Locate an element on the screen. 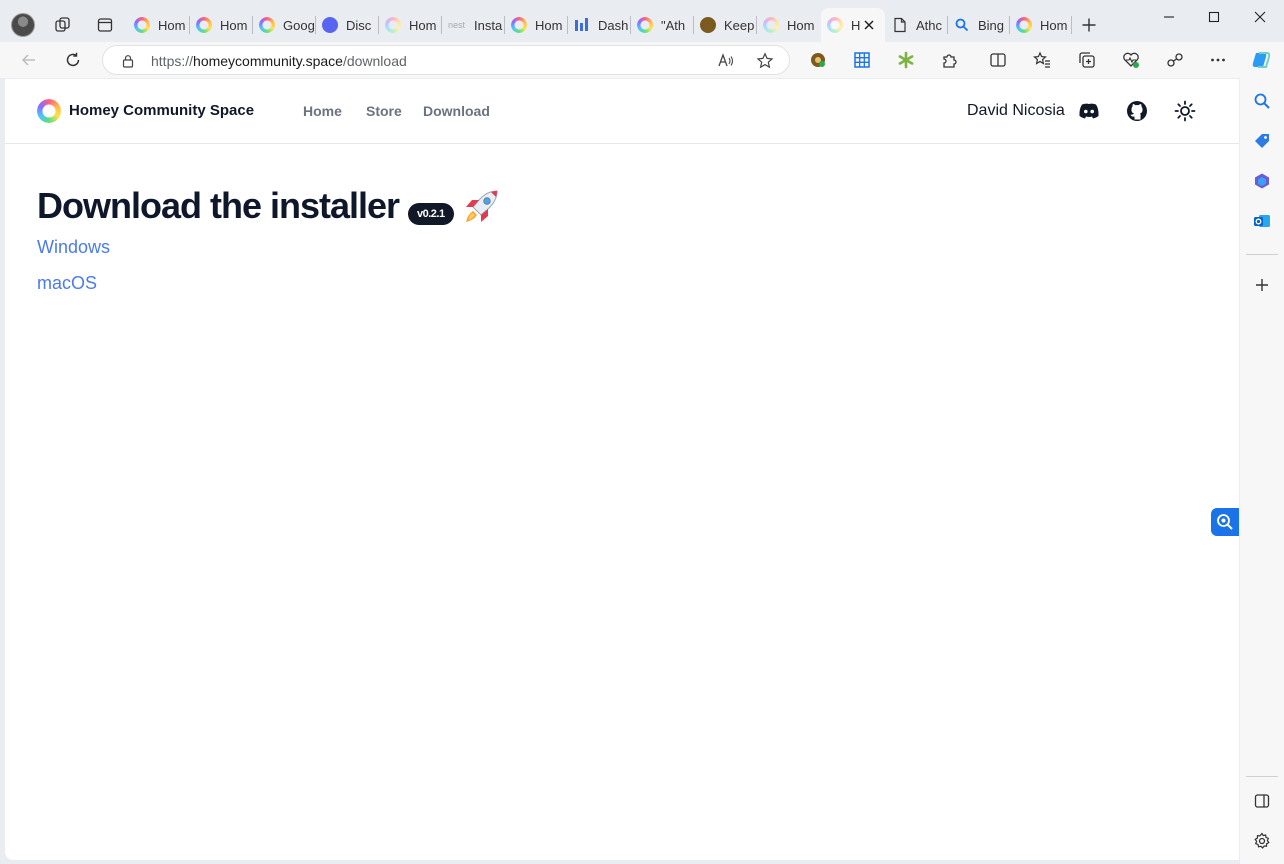  browser-tab: Athc is located at coordinates (917, 25).